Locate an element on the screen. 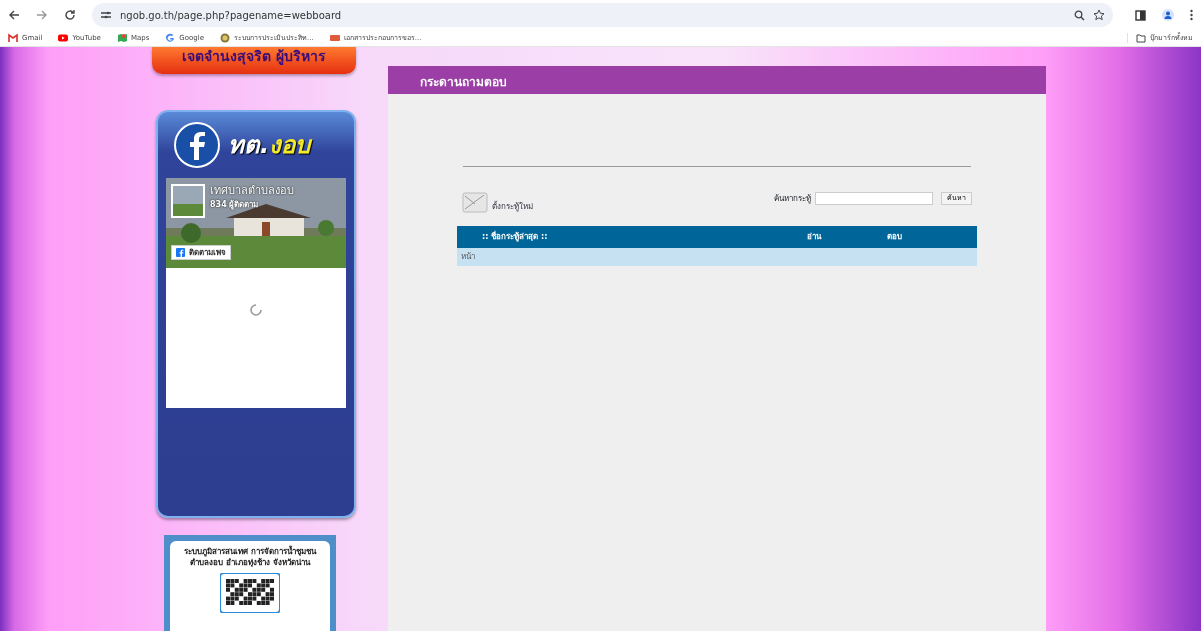 The width and height of the screenshot is (1201, 631). map-icon is located at coordinates (121, 38).